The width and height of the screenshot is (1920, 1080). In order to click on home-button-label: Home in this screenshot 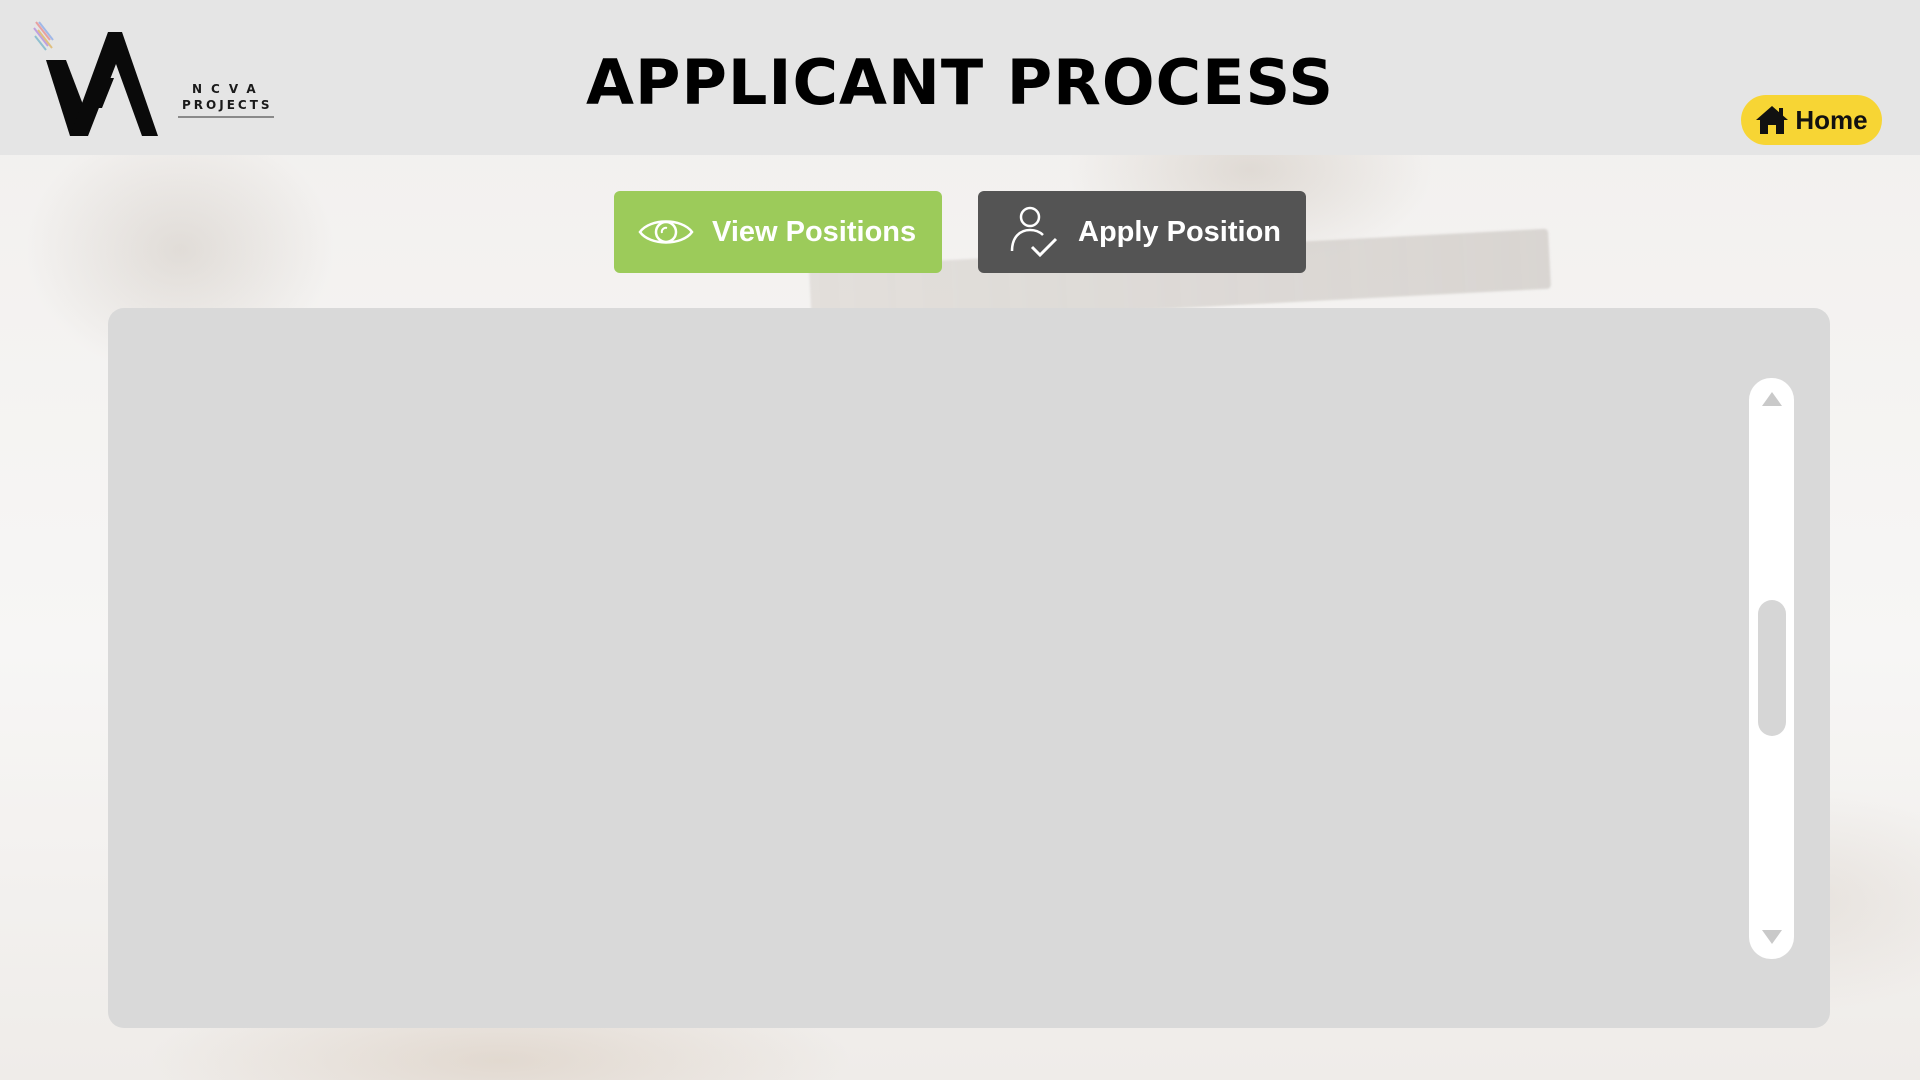, I will do `click(1831, 119)`.